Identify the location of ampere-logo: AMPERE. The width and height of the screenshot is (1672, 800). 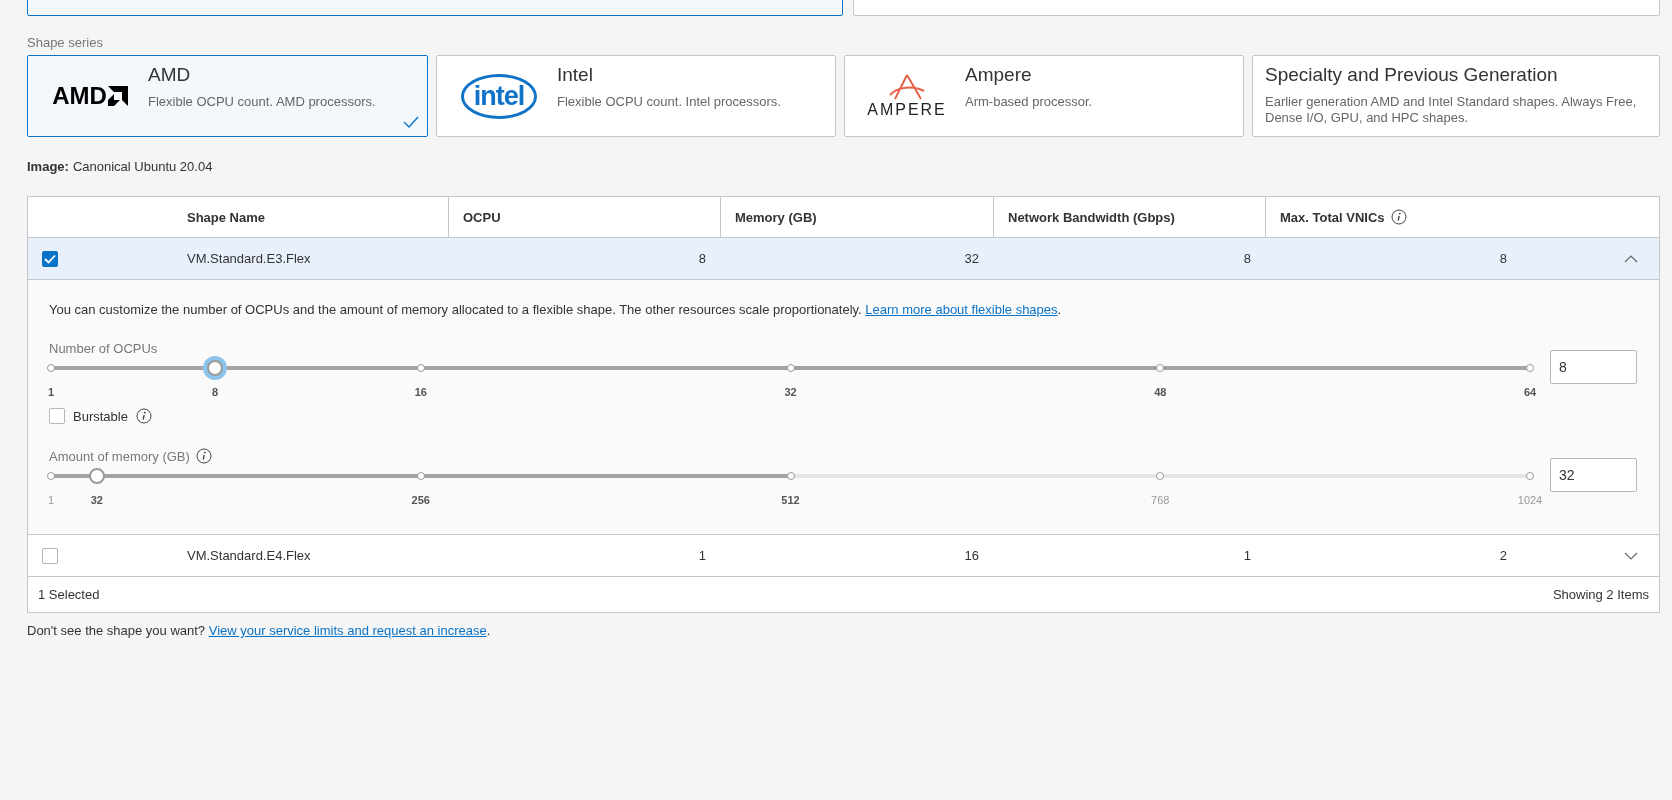
(907, 96).